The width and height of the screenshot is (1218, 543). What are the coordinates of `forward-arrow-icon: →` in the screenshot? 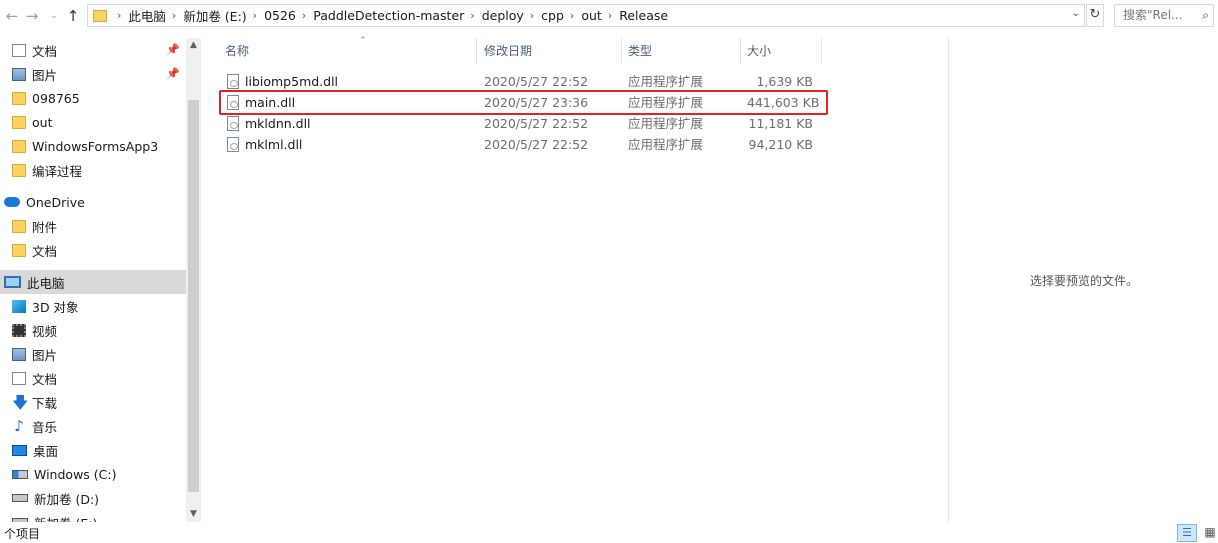 It's located at (32, 16).